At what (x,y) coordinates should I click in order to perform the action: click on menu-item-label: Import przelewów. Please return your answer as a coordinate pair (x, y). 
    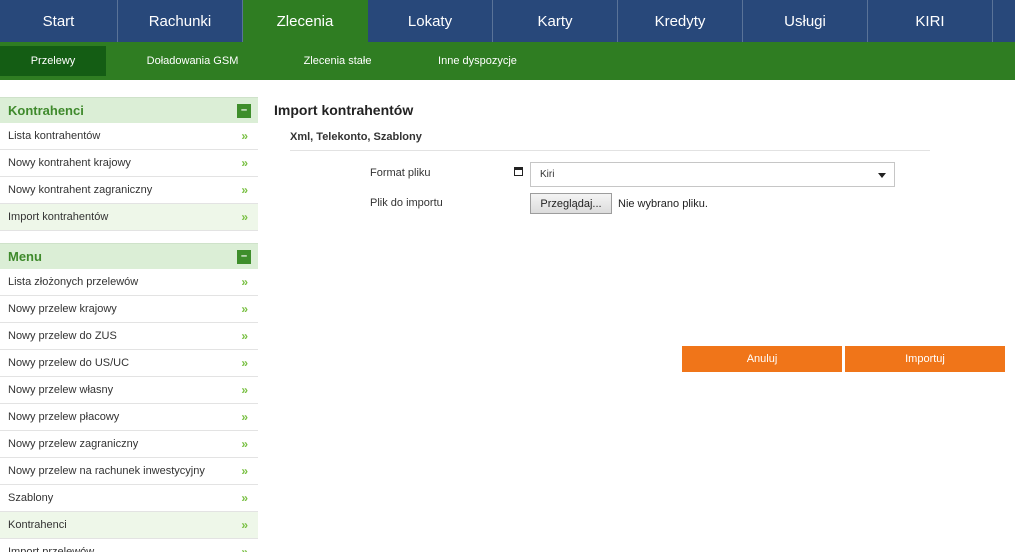
    Looking at the image, I should click on (51, 549).